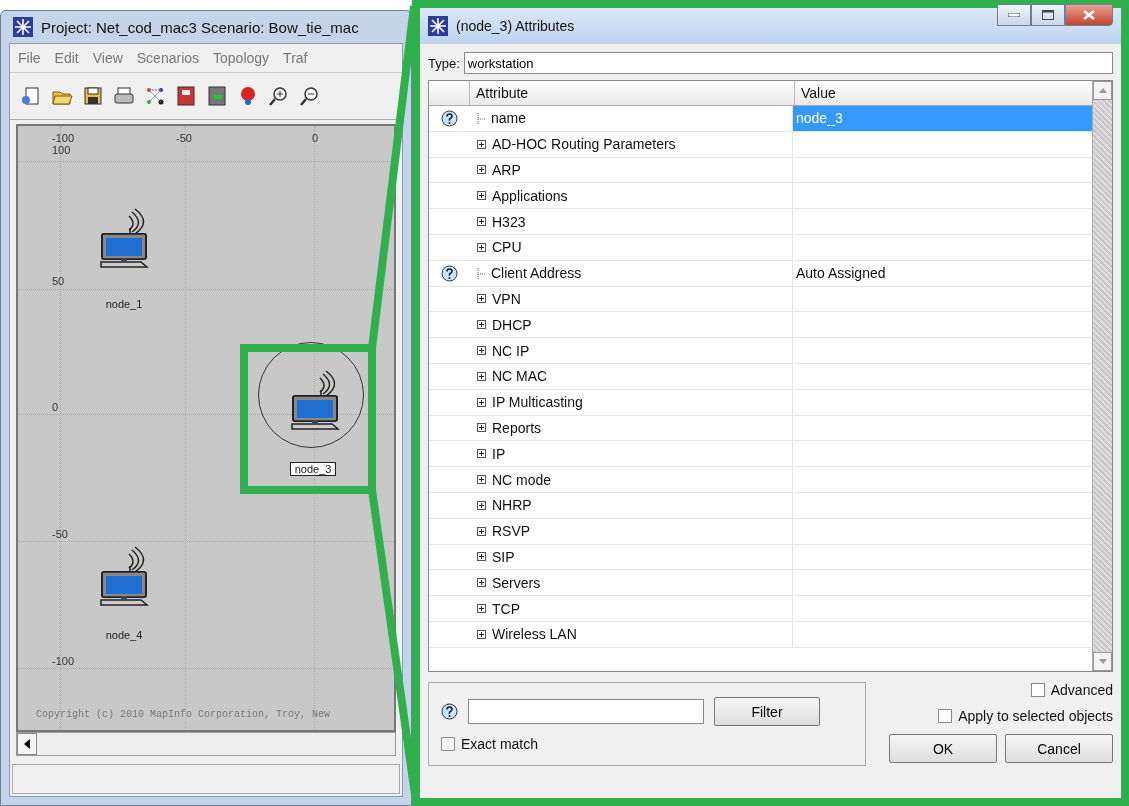  Describe the element at coordinates (760, 273) in the screenshot. I see `table-row: Client Address Auto Assigned` at that location.